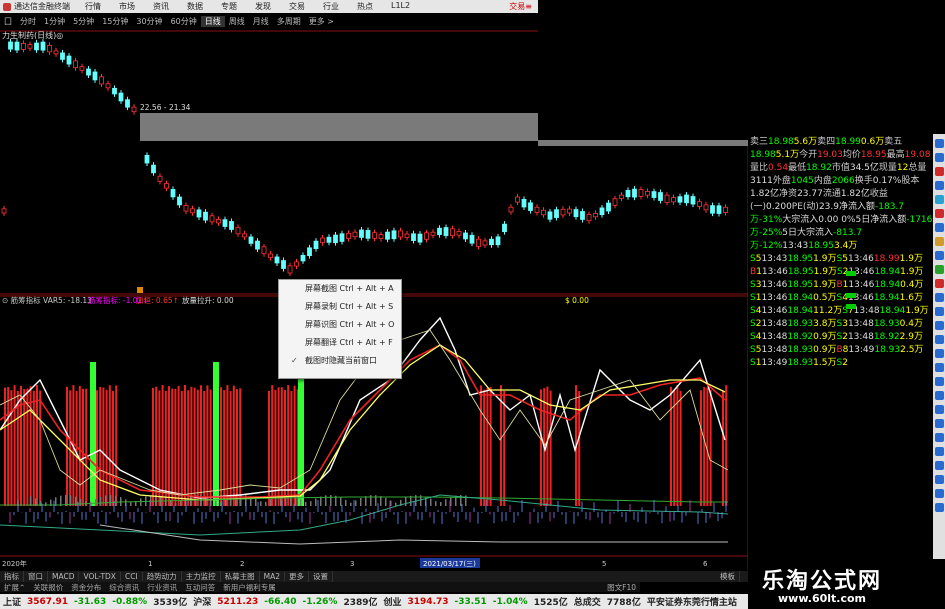 This screenshot has height=609, width=945. What do you see at coordinates (301, 434) in the screenshot?
I see `buy-signal-bar` at bounding box center [301, 434].